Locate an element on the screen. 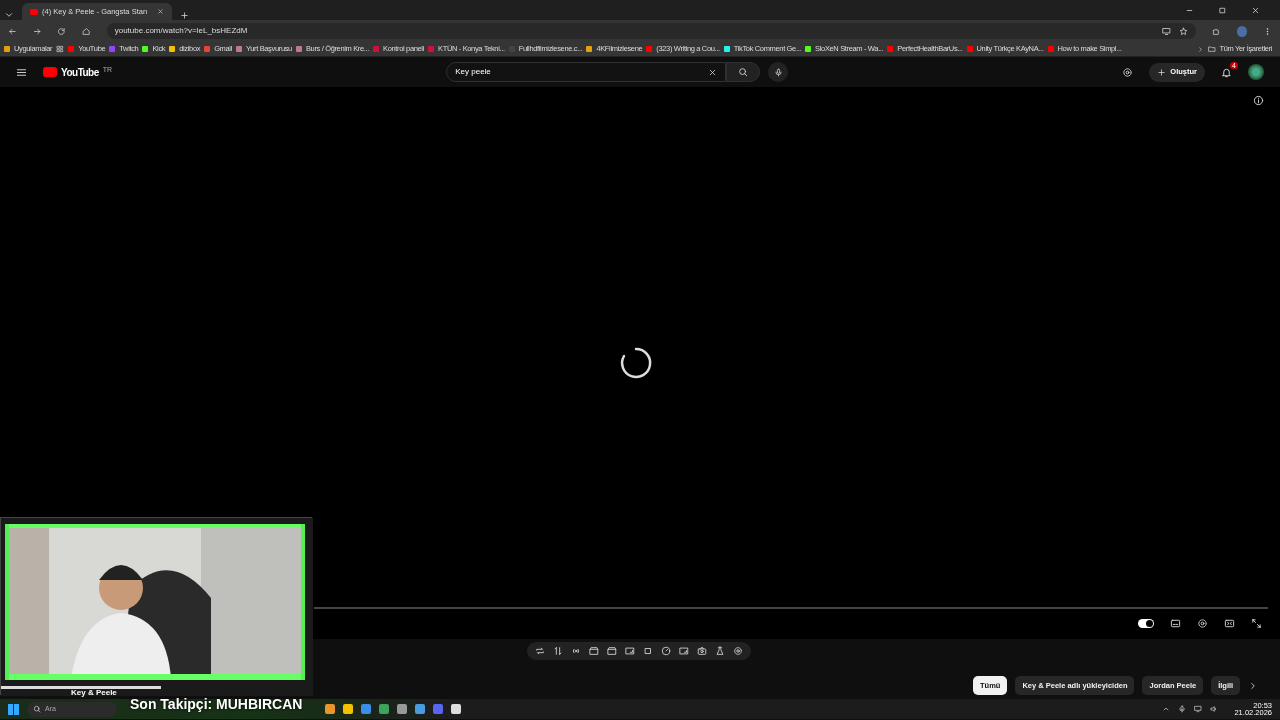 This screenshot has height=720, width=1280. tab-list-icon is located at coordinates (9, 15).